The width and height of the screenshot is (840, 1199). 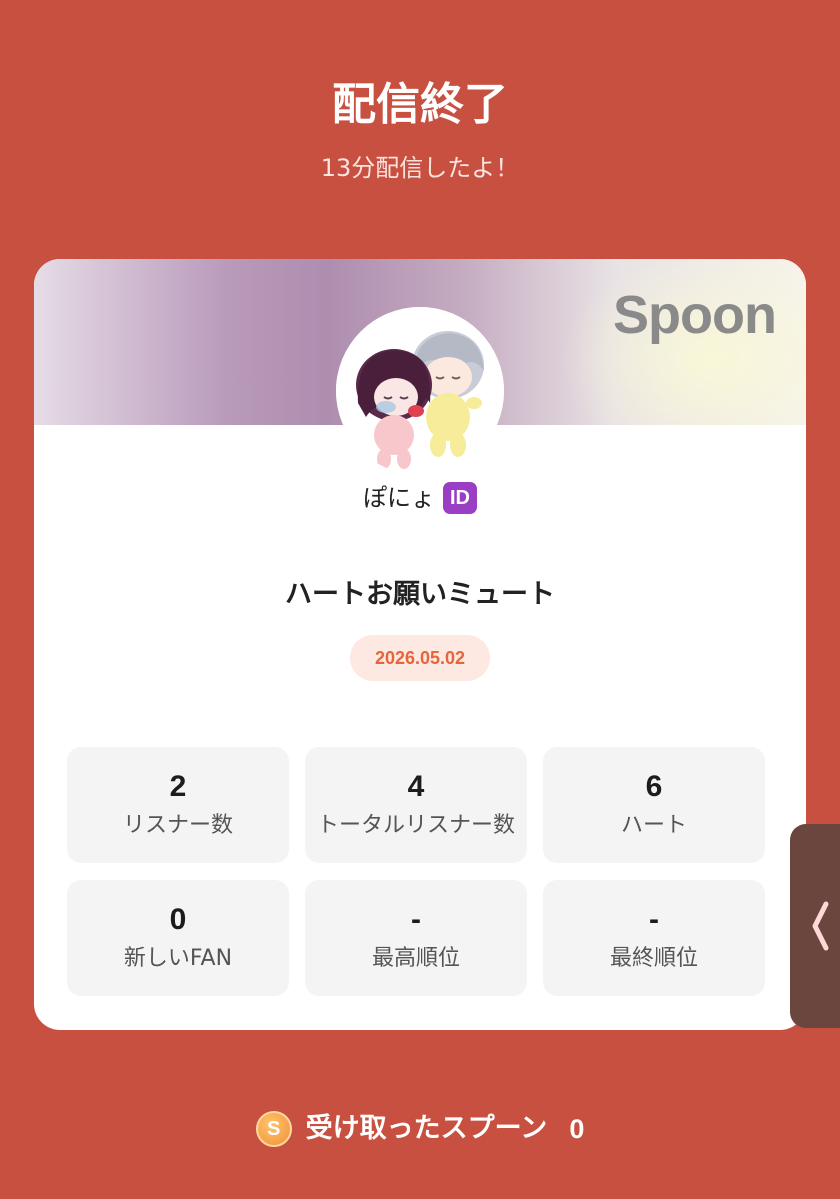 What do you see at coordinates (420, 104) in the screenshot?
I see `page-title: 配信終了` at bounding box center [420, 104].